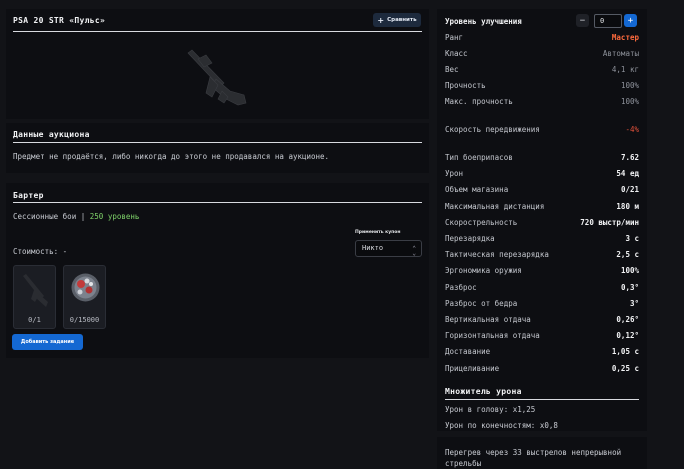  What do you see at coordinates (627, 319) in the screenshot?
I see `stat-value: 0,26°` at bounding box center [627, 319].